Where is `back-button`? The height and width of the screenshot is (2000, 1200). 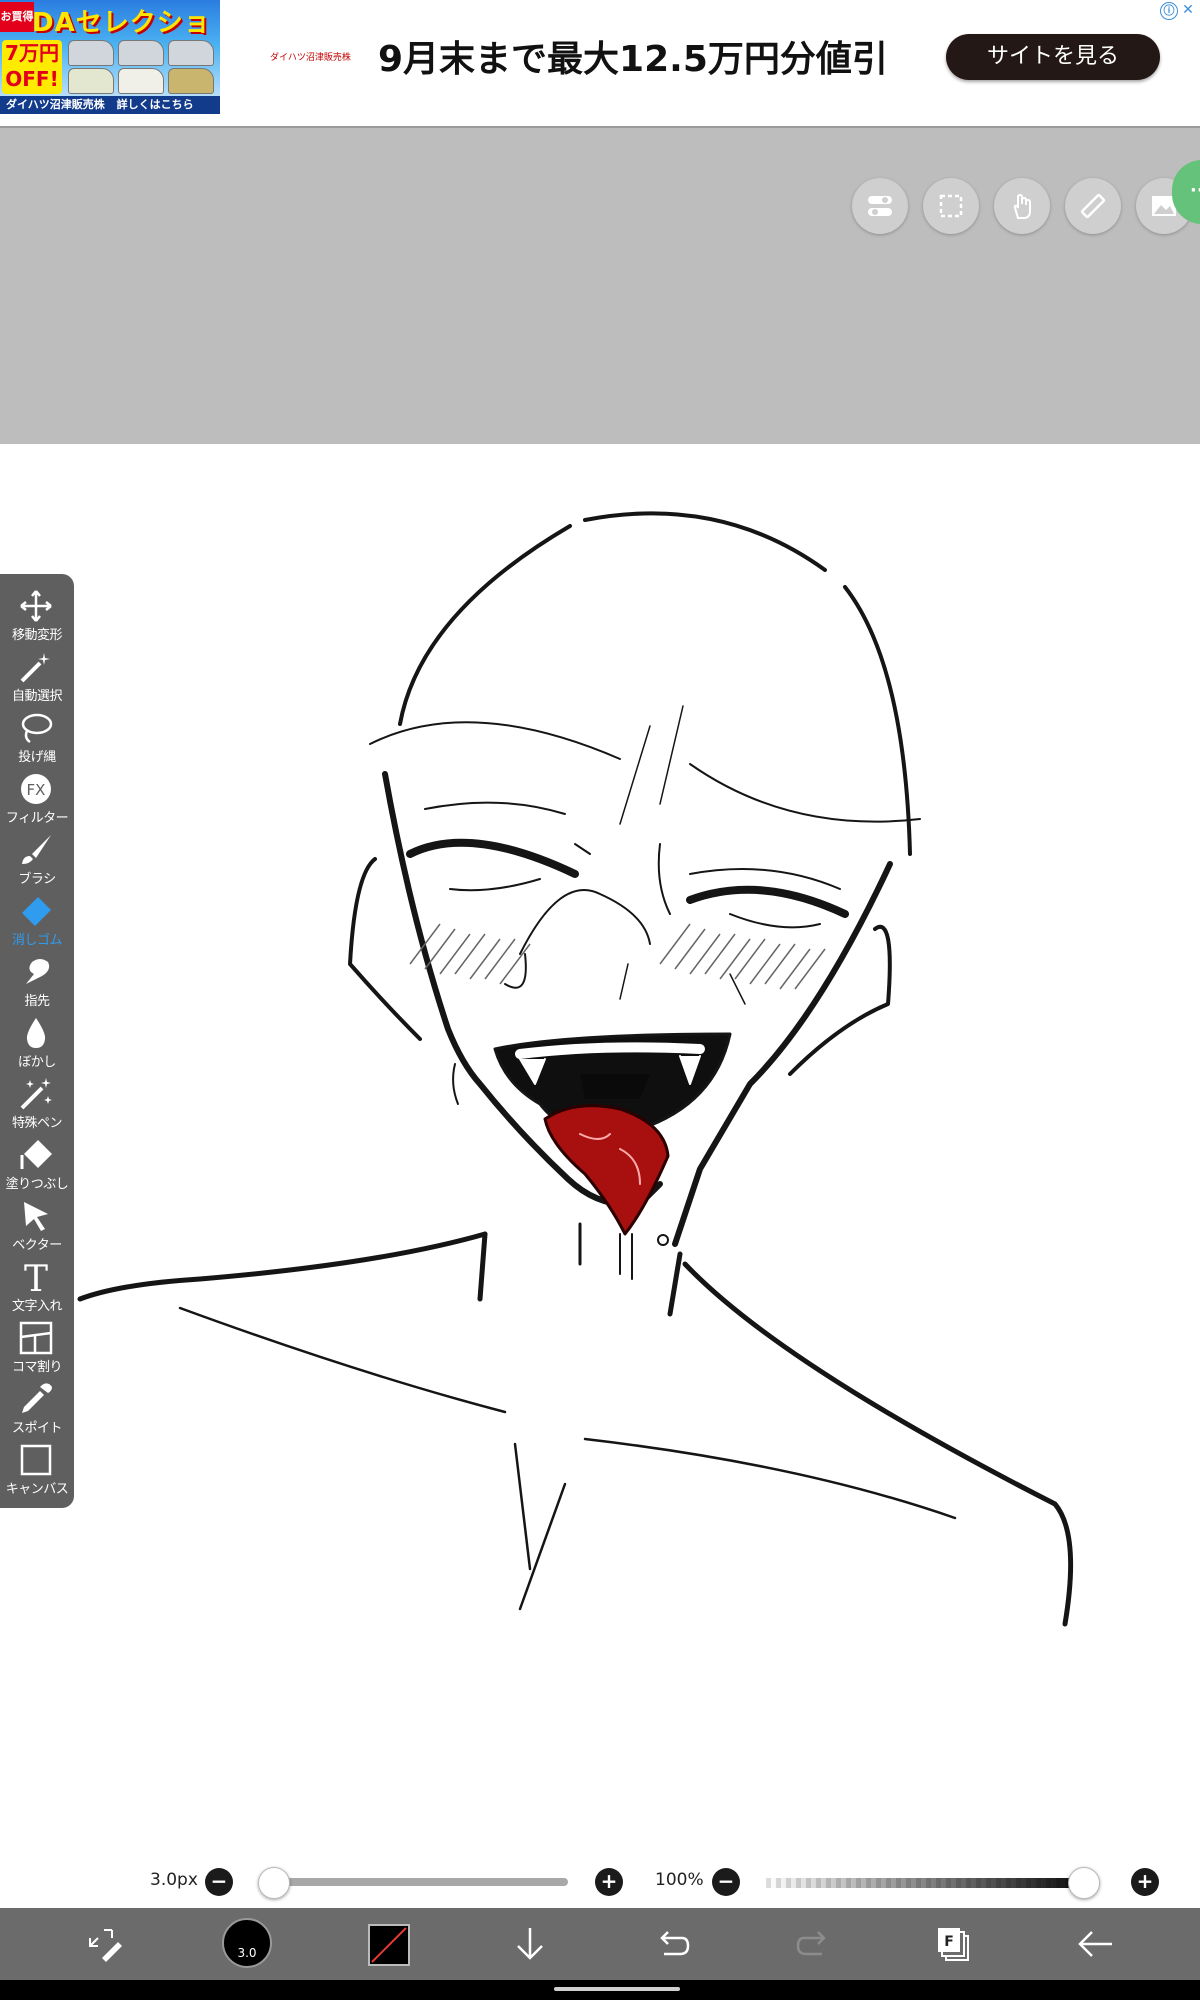
back-button is located at coordinates (1096, 1944).